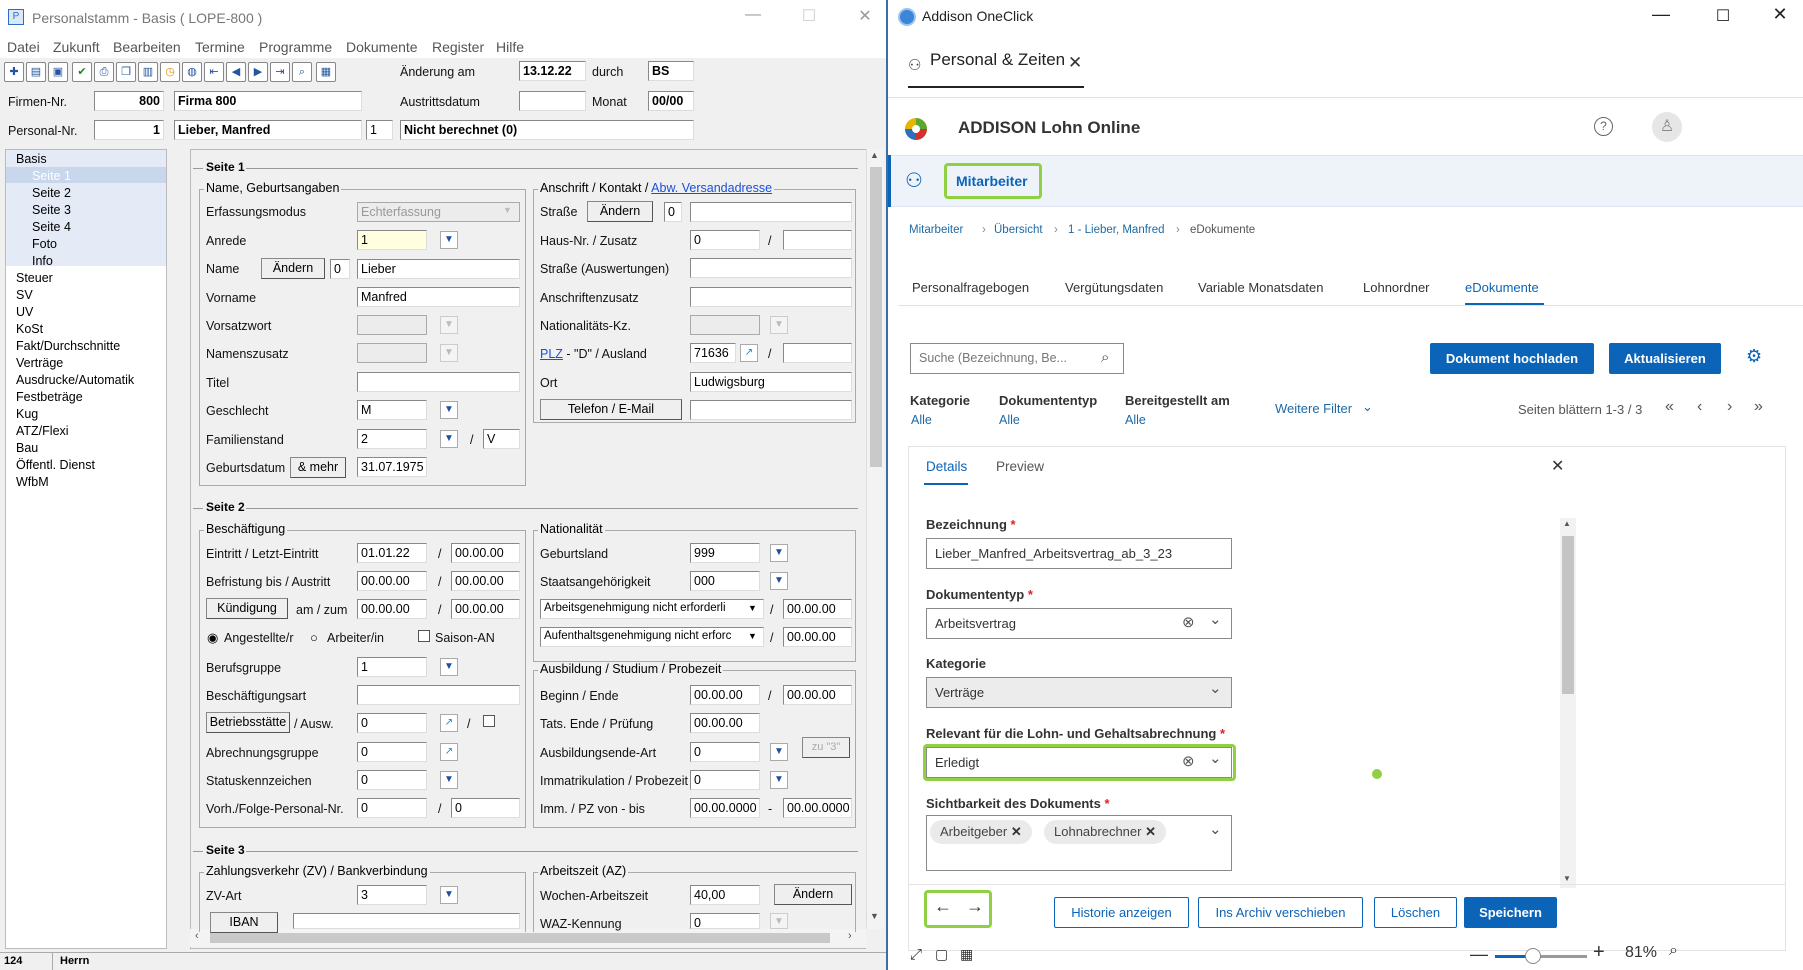 The width and height of the screenshot is (1803, 970). I want to click on clear-icon: ⊗, so click(1188, 622).